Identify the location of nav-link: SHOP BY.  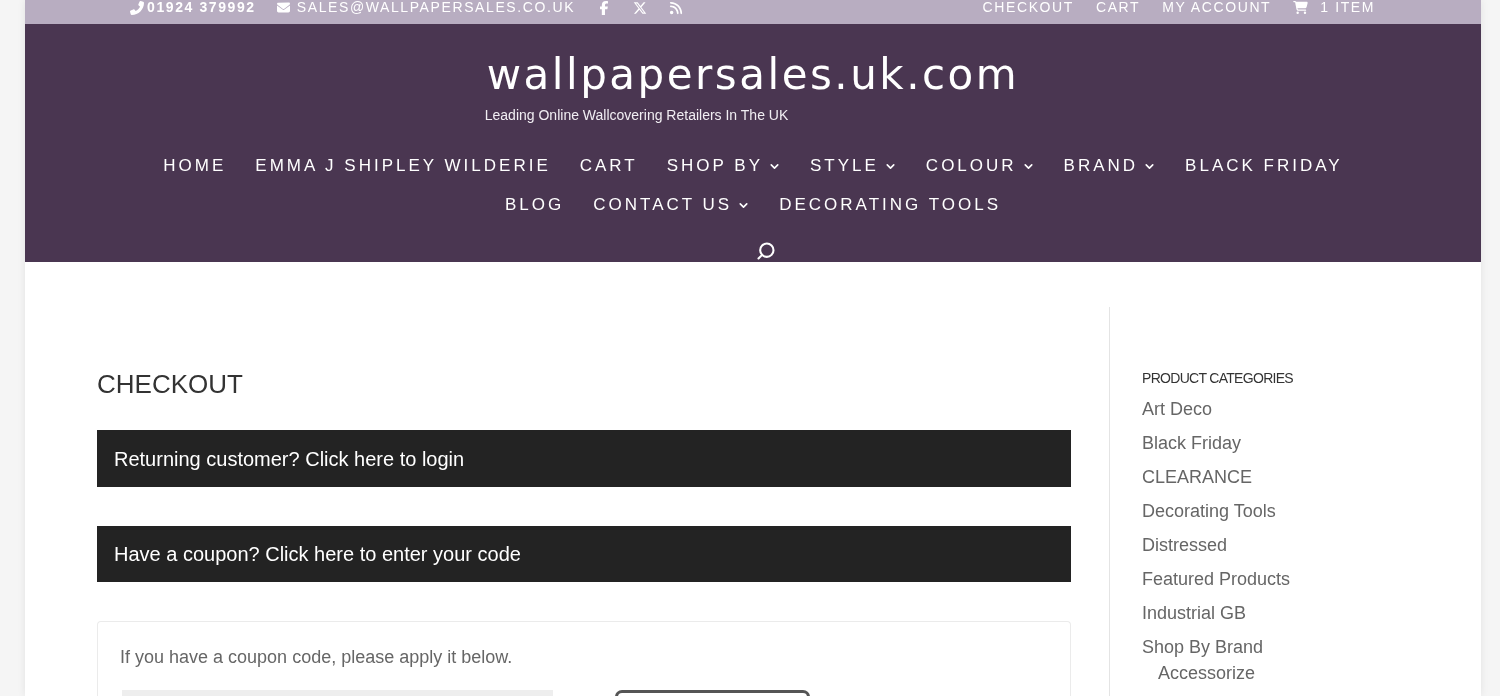
(723, 166).